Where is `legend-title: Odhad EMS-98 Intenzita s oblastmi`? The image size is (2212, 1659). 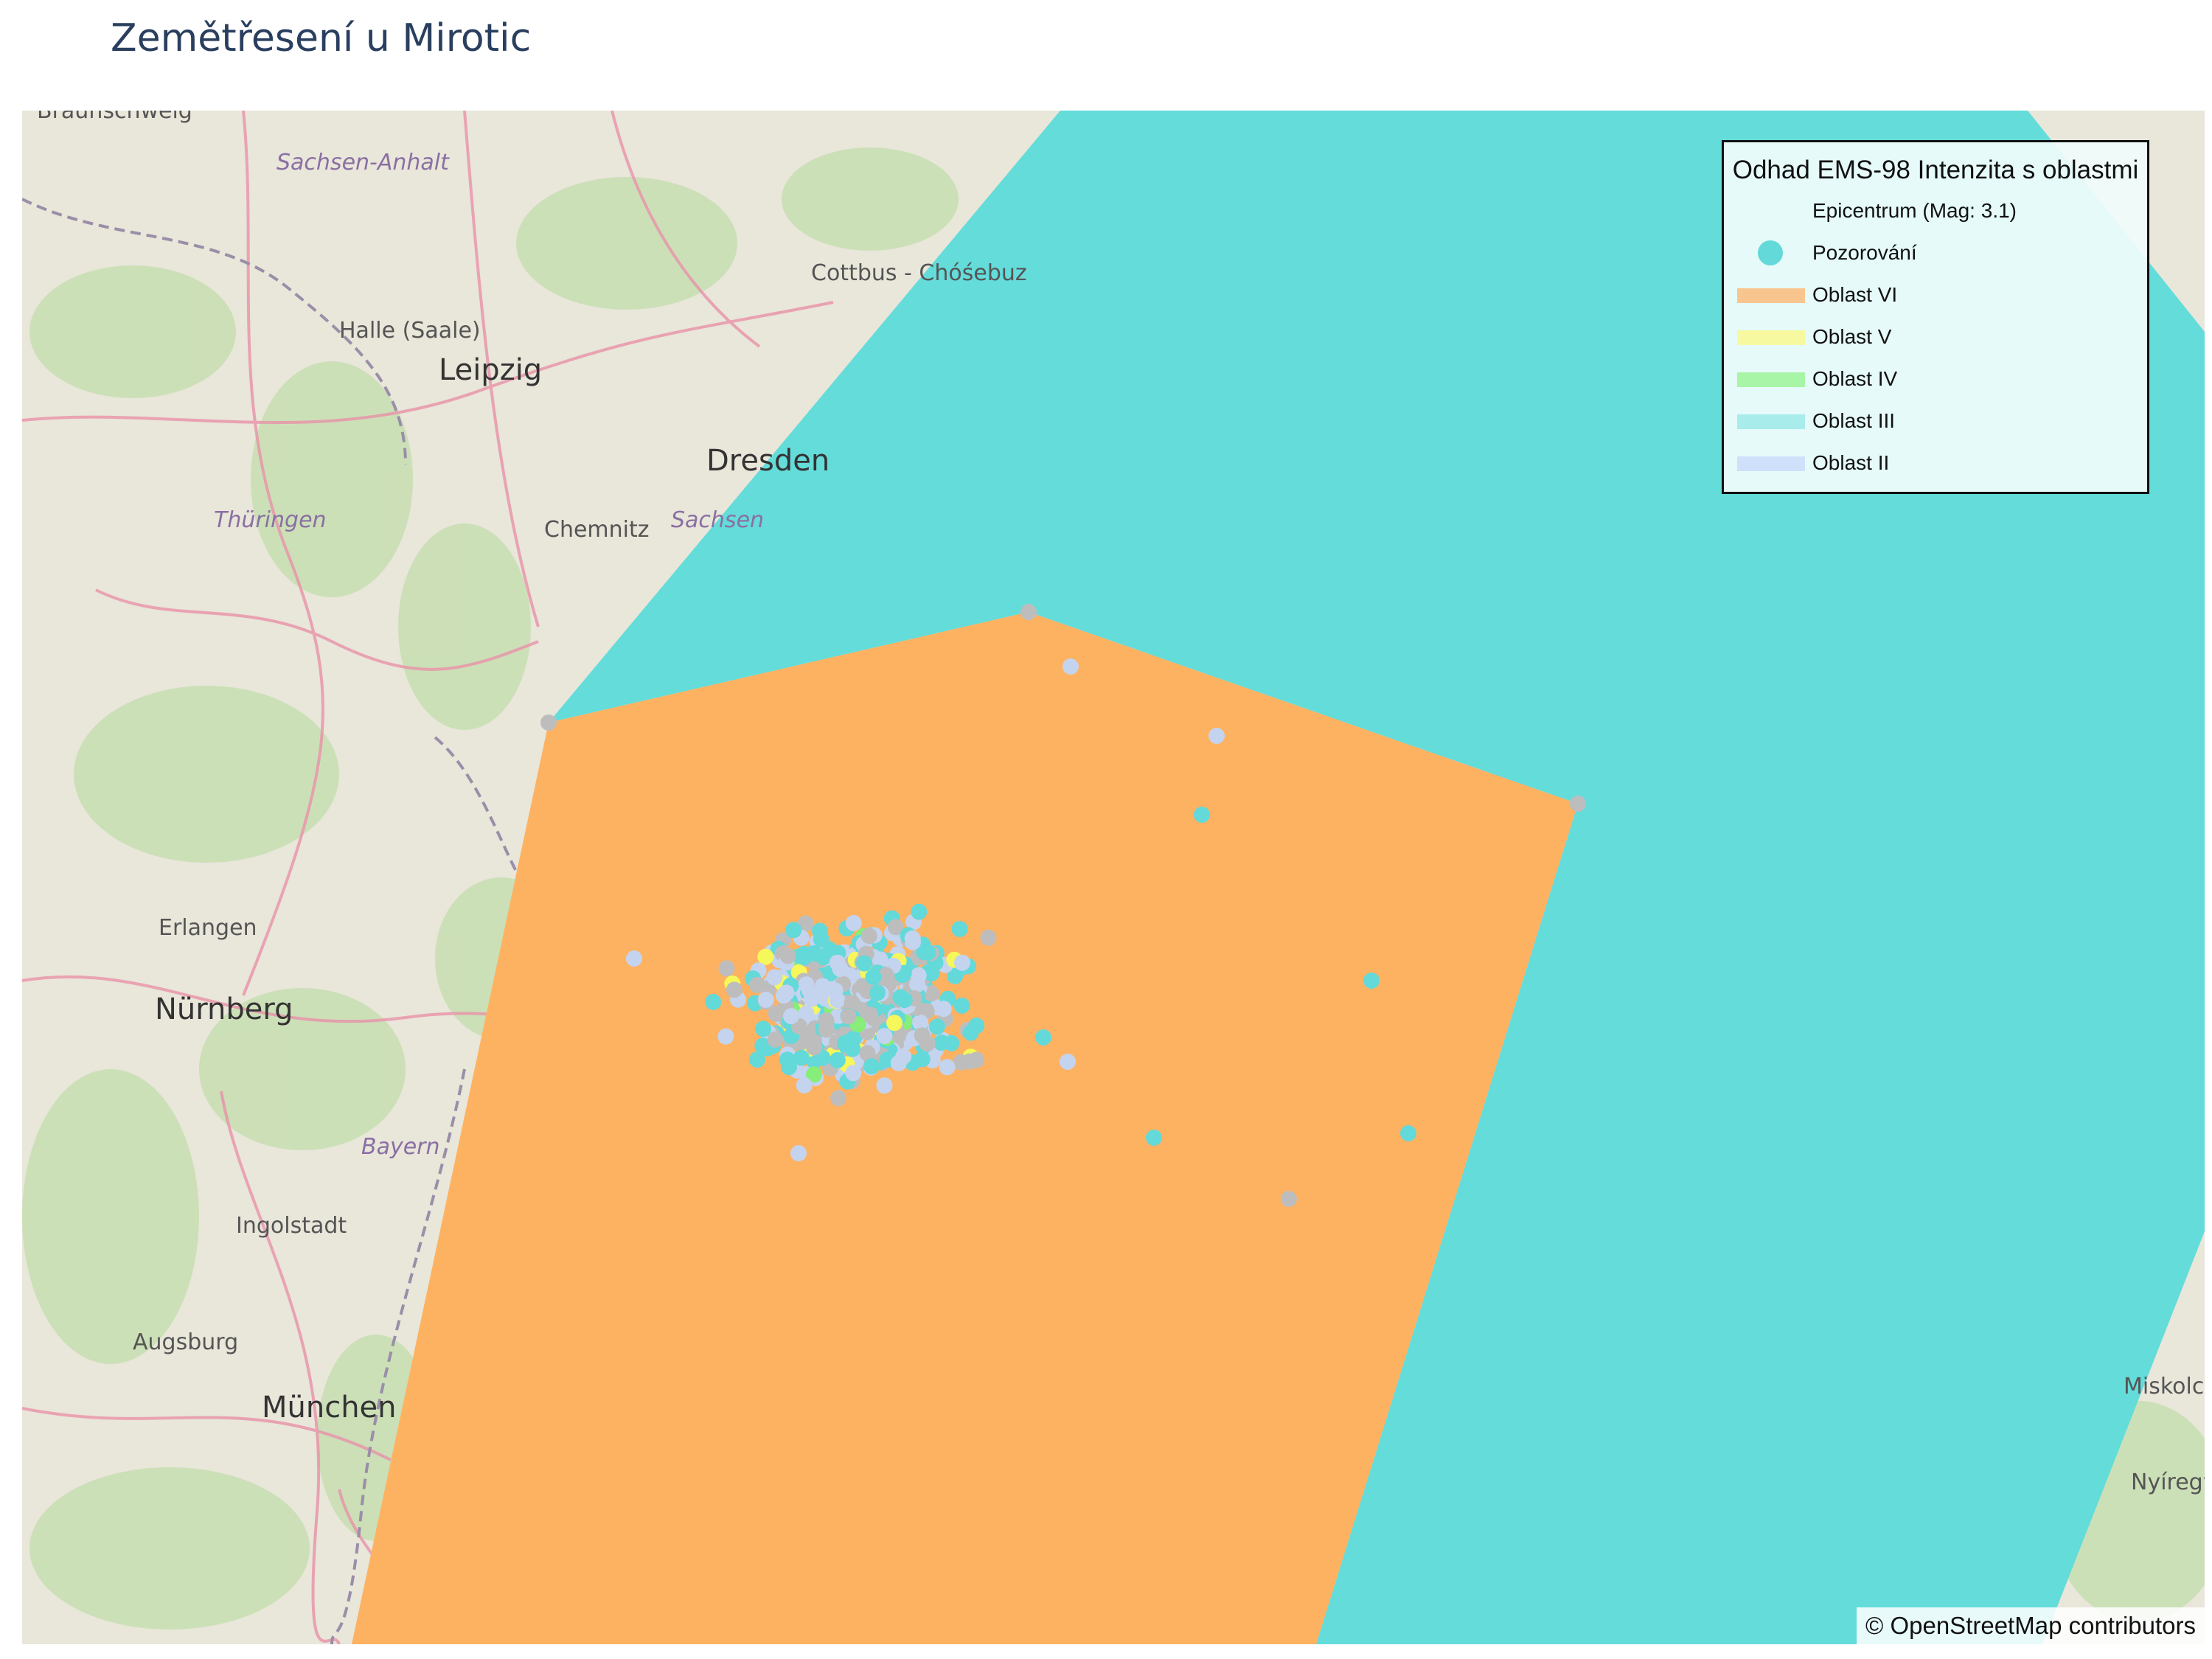 legend-title: Odhad EMS-98 Intenzita s oblastmi is located at coordinates (1935, 170).